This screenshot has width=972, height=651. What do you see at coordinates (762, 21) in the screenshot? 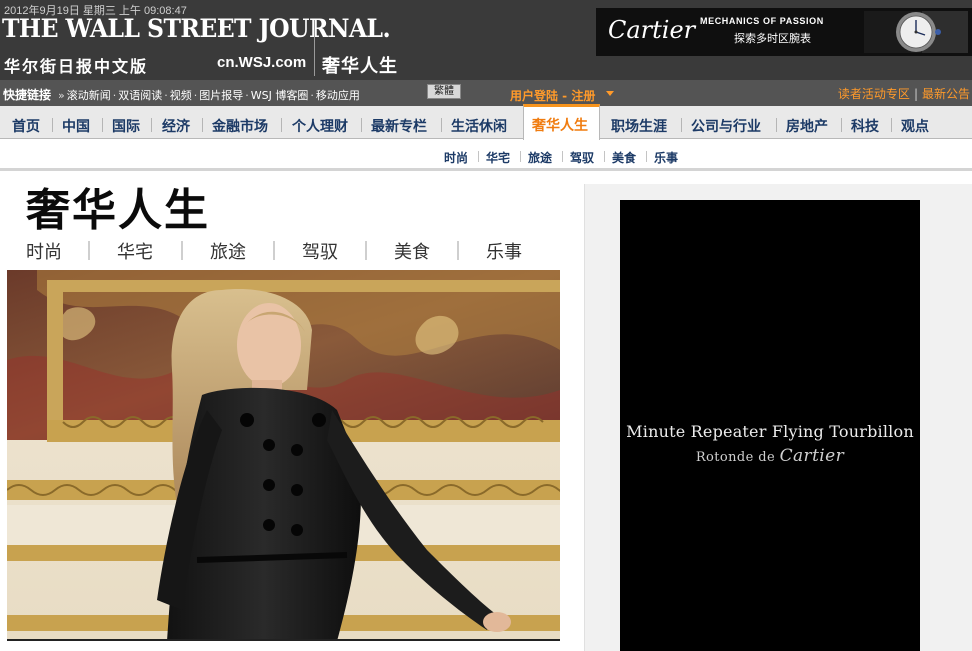
I see `ad-tagline: MECHANICS OF PASSION` at bounding box center [762, 21].